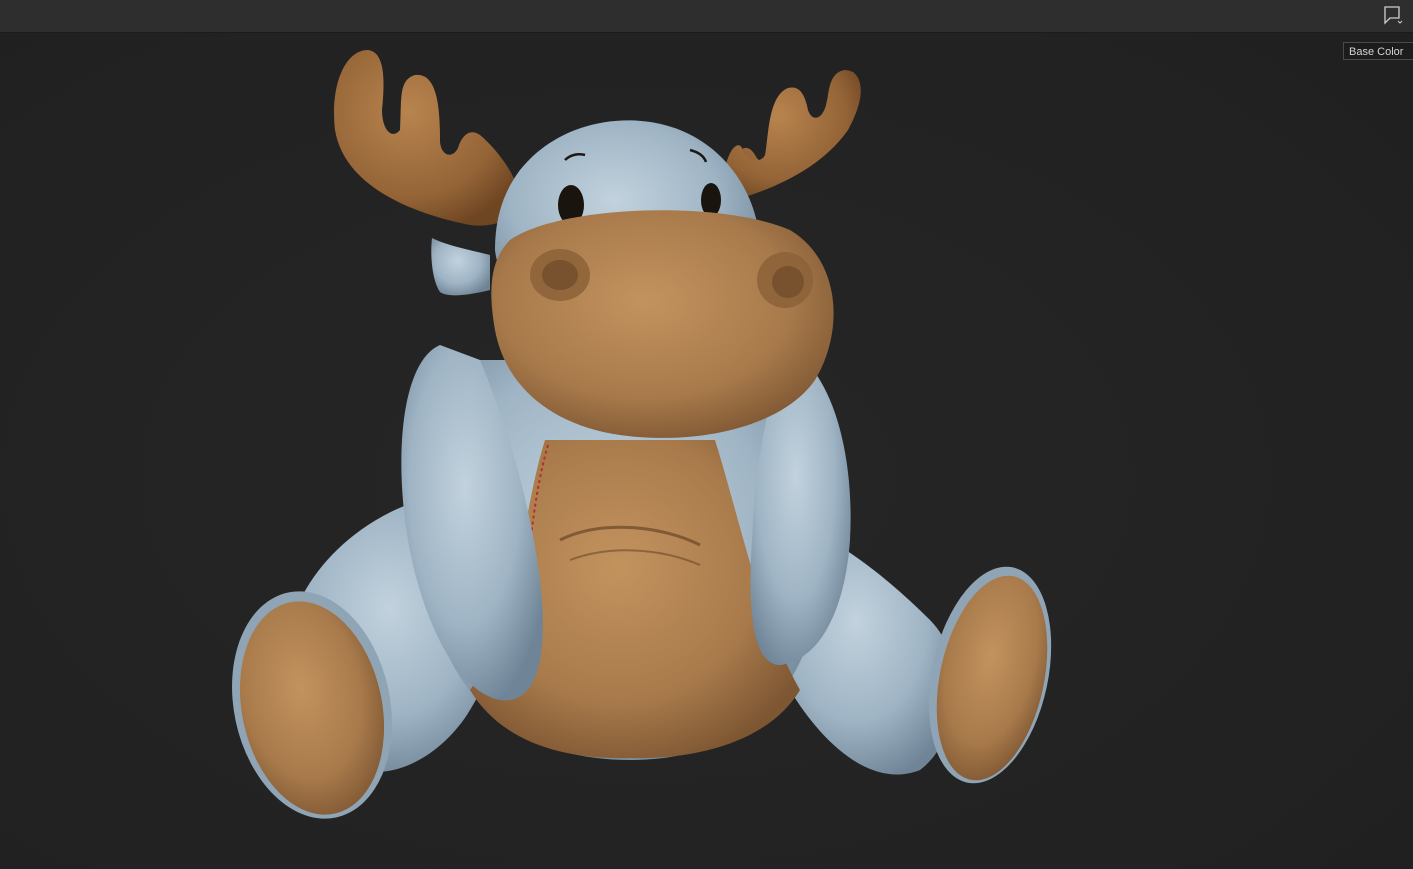 The width and height of the screenshot is (1413, 869). Describe the element at coordinates (1378, 51) in the screenshot. I see `channel-dropdown: Base Color` at that location.